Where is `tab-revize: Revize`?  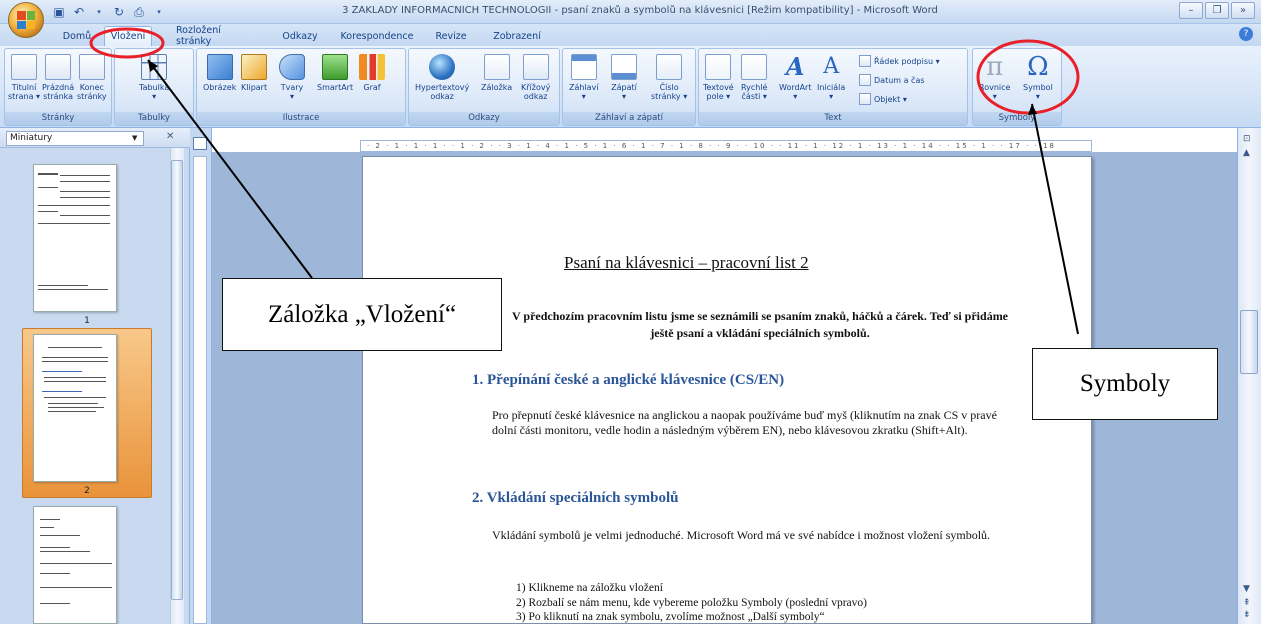
tab-revize: Revize is located at coordinates (451, 36).